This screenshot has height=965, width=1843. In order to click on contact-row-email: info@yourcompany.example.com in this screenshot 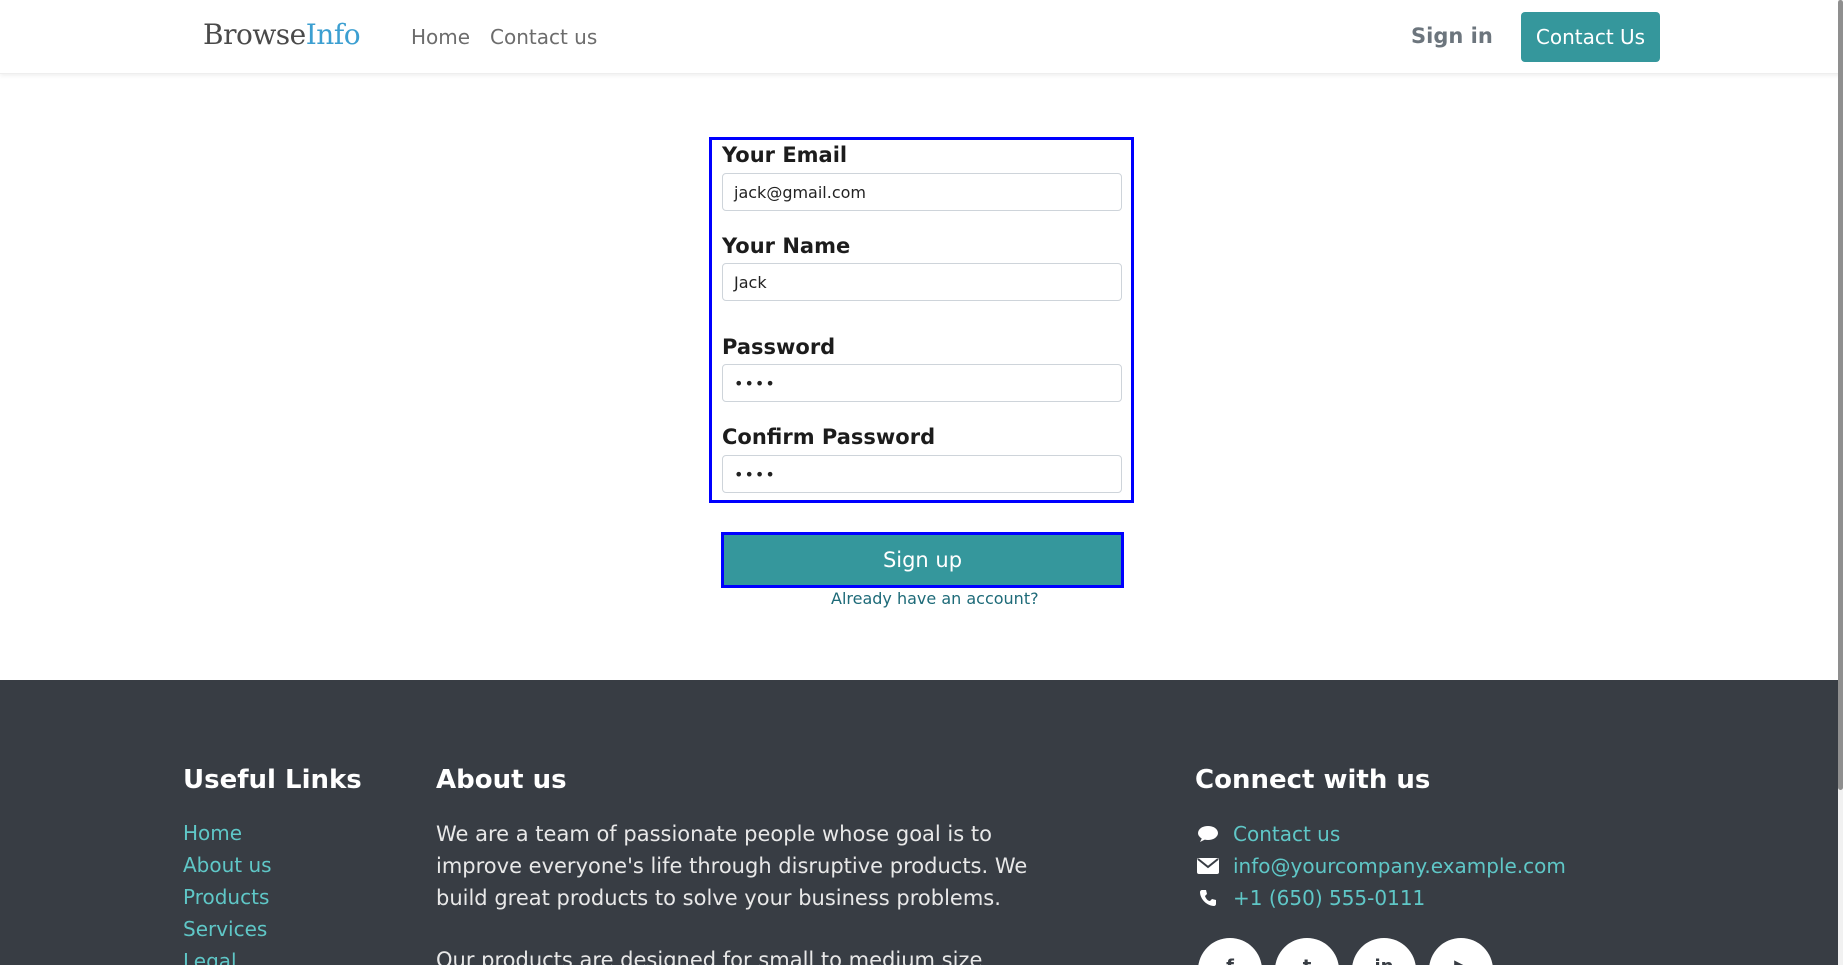, I will do `click(1380, 866)`.